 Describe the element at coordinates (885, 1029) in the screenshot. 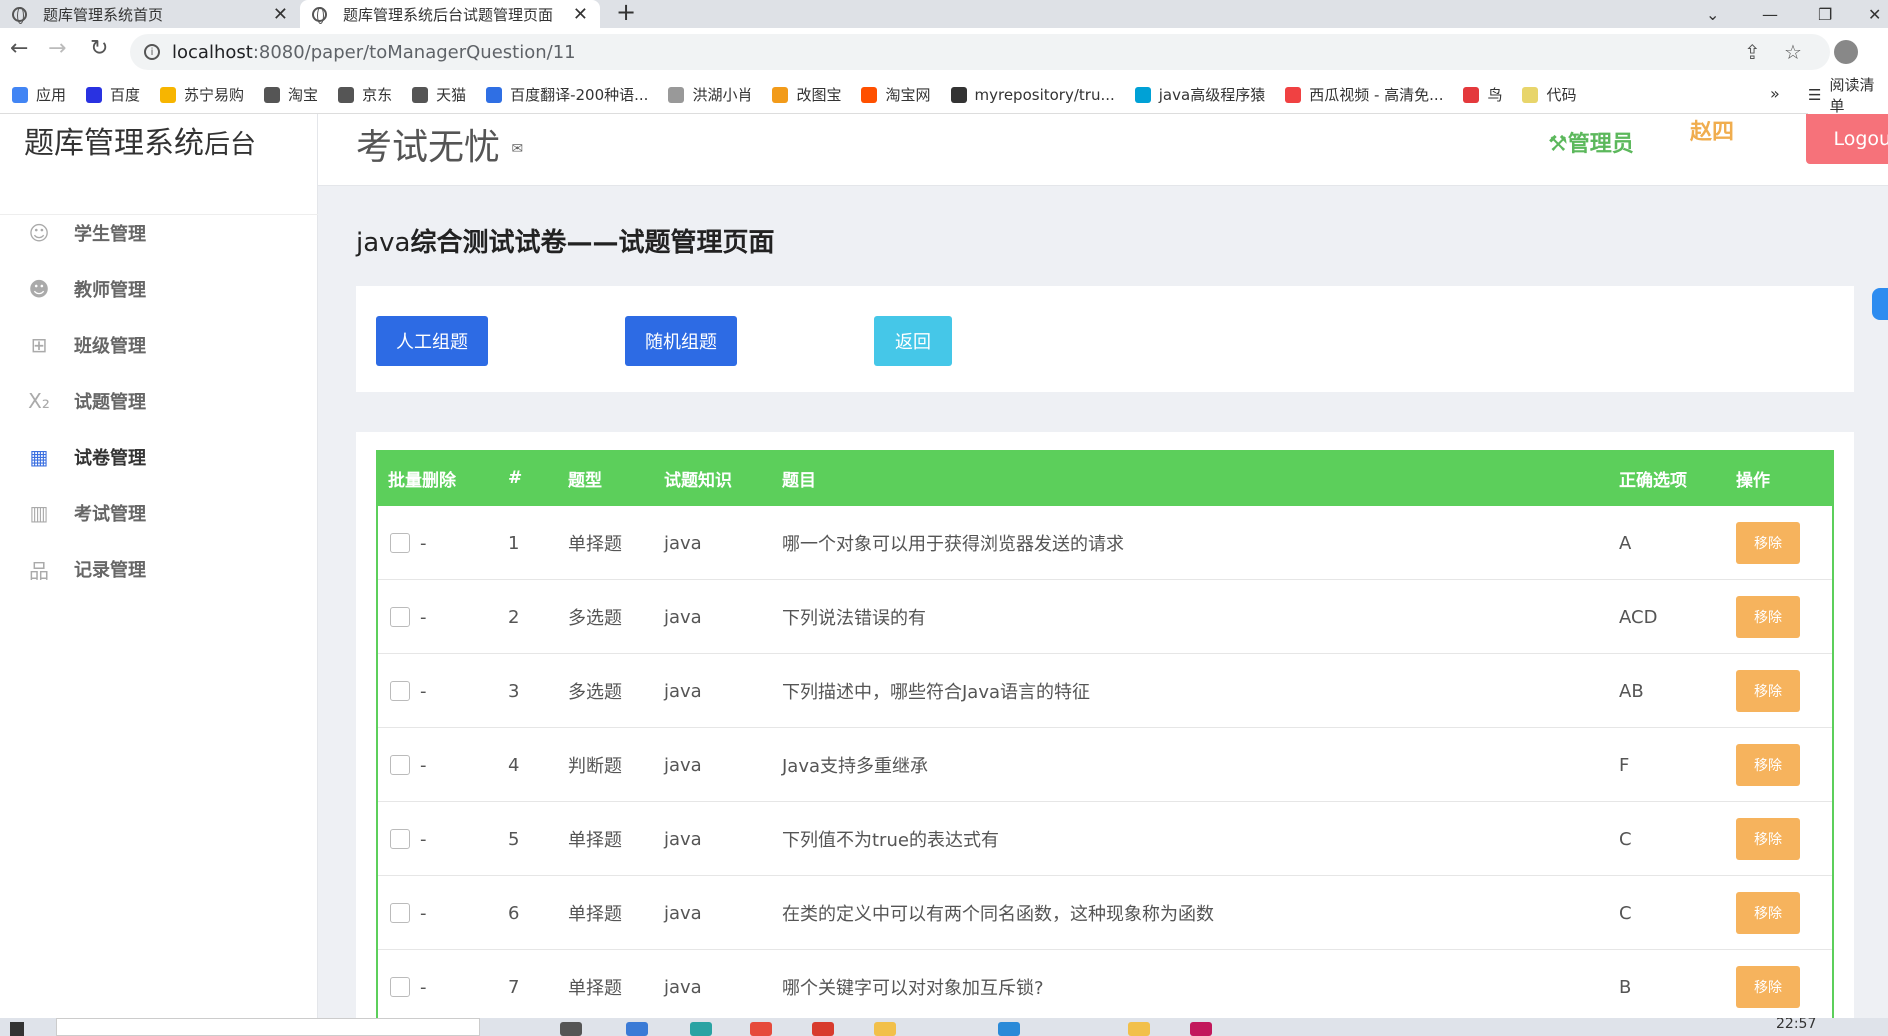

I see `folder-icon` at that location.